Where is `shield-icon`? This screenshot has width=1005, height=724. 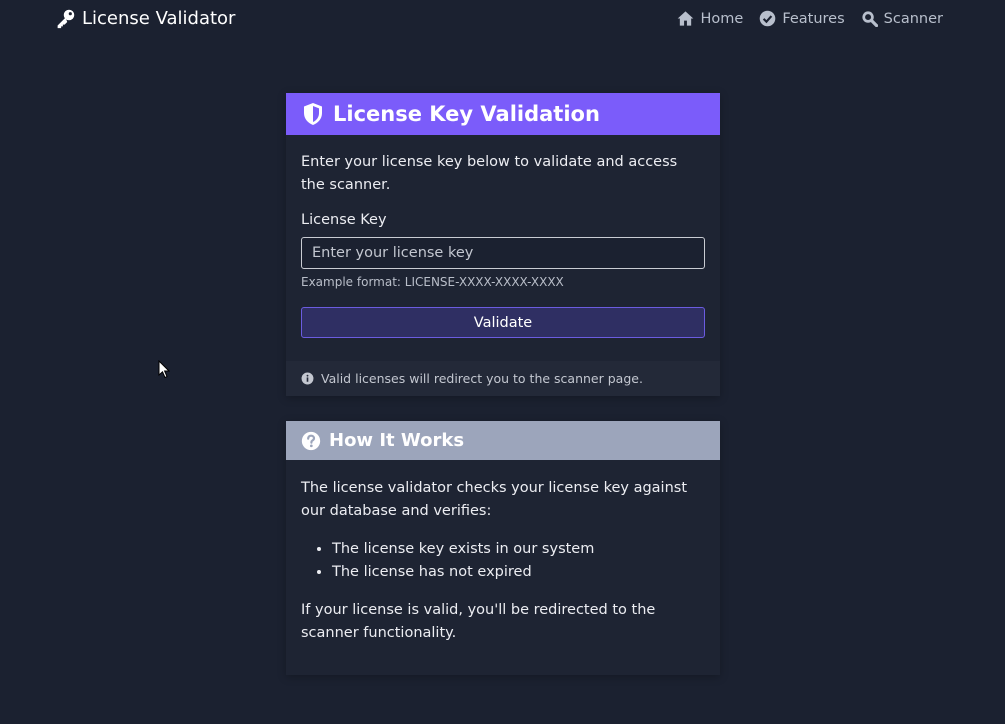
shield-icon is located at coordinates (313, 114).